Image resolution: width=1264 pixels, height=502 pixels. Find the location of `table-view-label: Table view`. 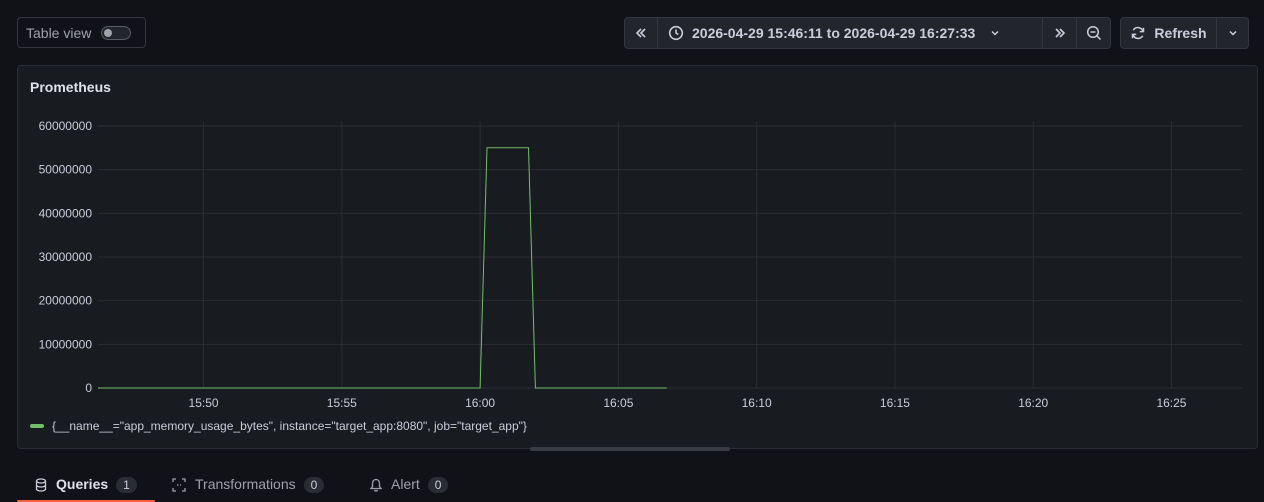

table-view-label: Table view is located at coordinates (59, 32).